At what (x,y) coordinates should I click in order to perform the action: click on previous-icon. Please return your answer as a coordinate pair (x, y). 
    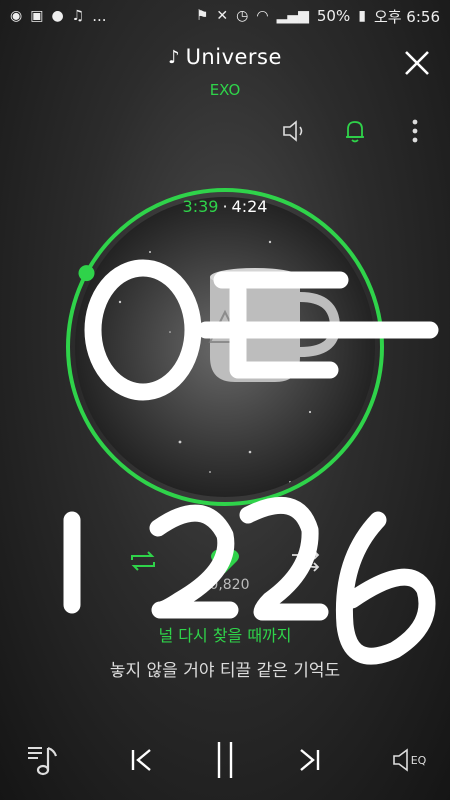
    Looking at the image, I should click on (141, 760).